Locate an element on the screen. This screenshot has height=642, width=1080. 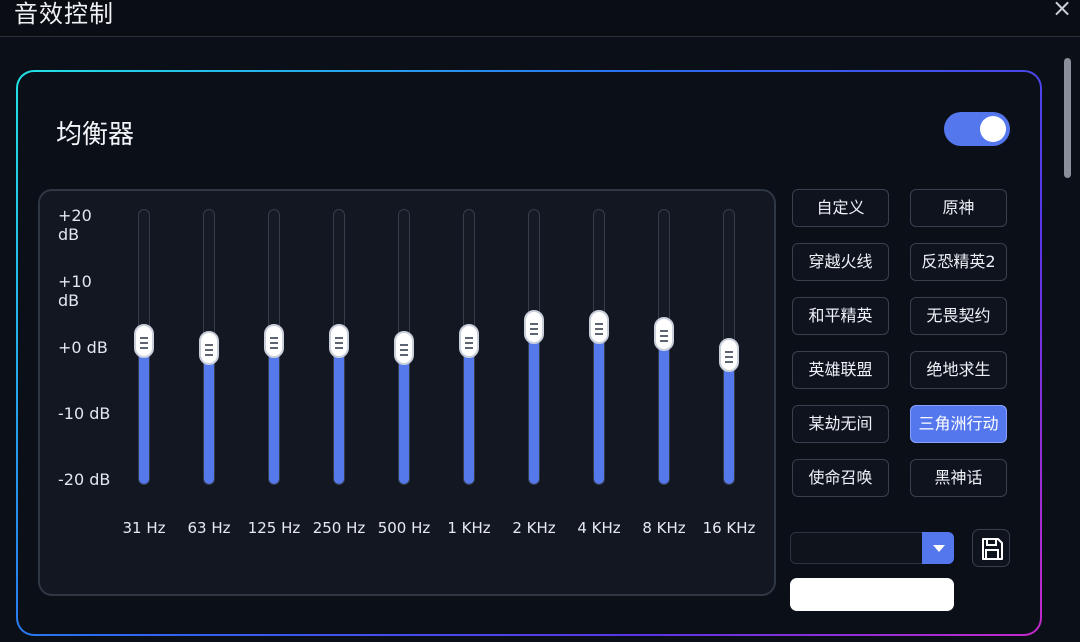
close-icon: × is located at coordinates (1062, 11).